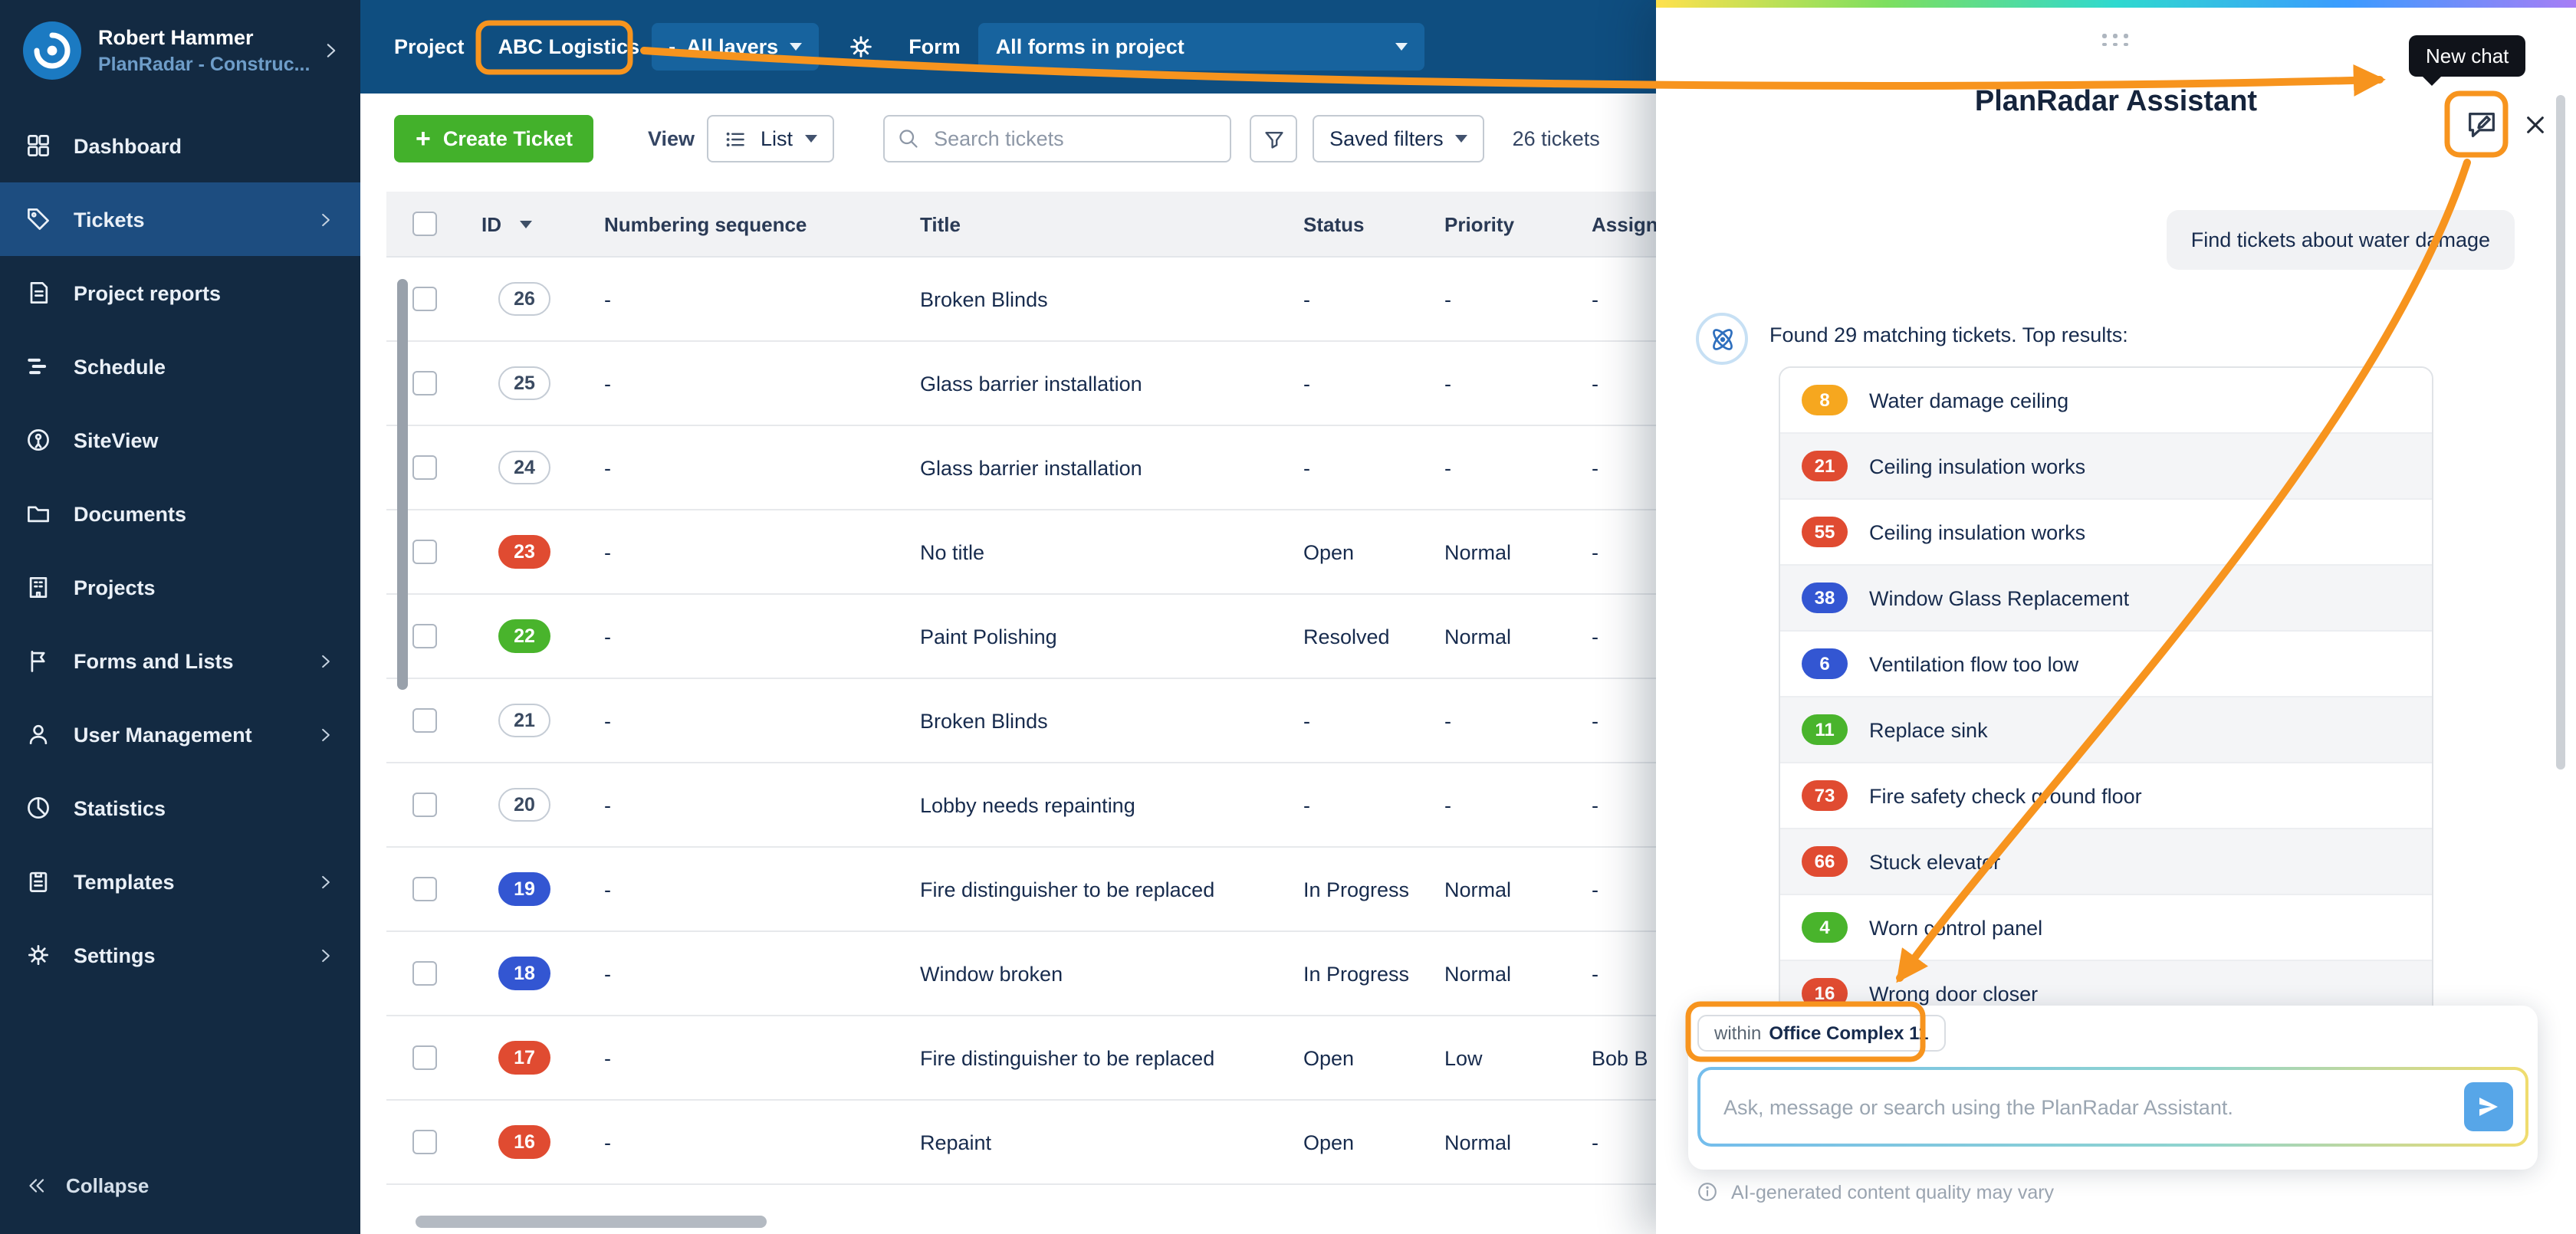 This screenshot has width=2576, height=1234. What do you see at coordinates (1201, 47) in the screenshot?
I see `form-dropdown: All forms in project` at bounding box center [1201, 47].